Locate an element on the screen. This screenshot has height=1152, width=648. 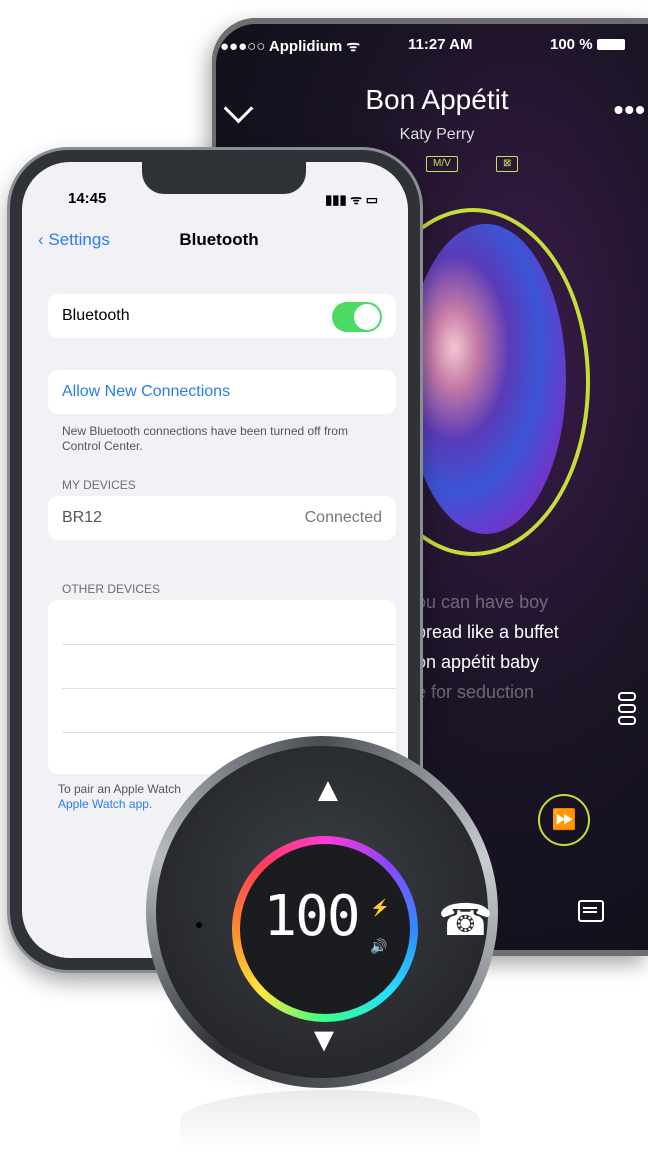
device-reflection is located at coordinates (330, 1121).